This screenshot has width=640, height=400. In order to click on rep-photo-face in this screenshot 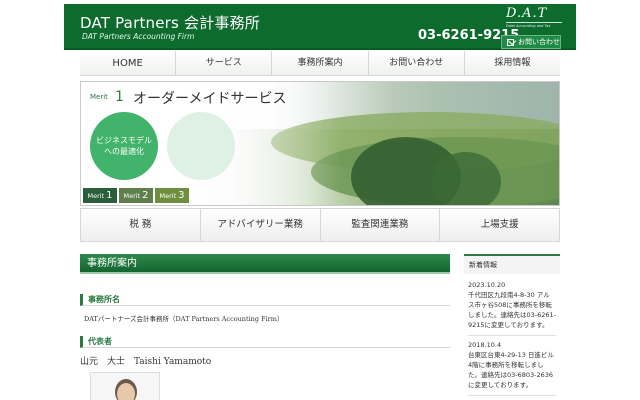, I will do `click(126, 391)`.